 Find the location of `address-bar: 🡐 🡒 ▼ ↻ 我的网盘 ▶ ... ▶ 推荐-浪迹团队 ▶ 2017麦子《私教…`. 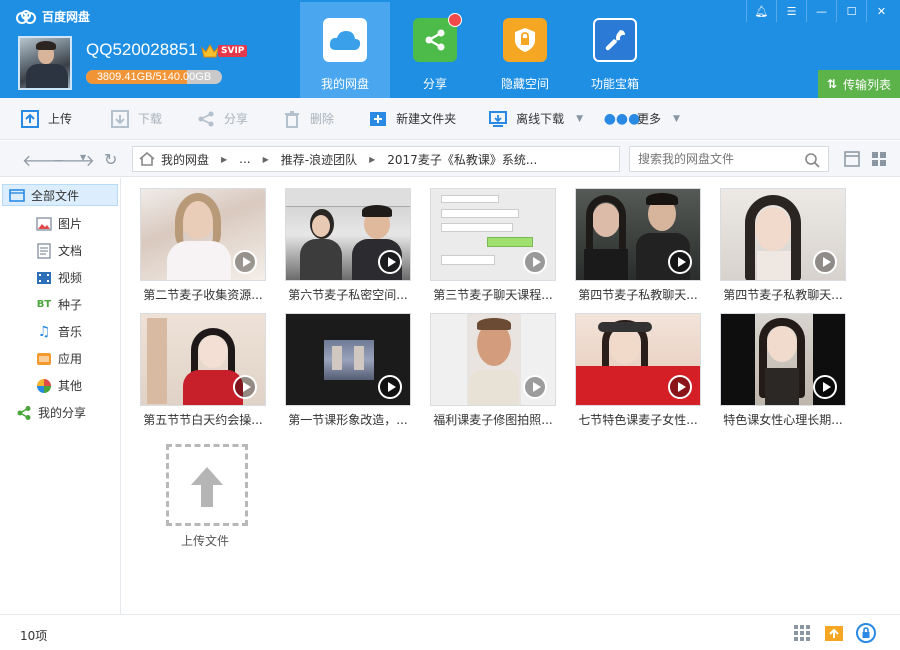

address-bar: 🡐 🡒 ▼ ↻ 我的网盘 ▶ ... ▶ 推荐-浪迹团队 ▶ 2017麦子《私教… is located at coordinates (450, 159).